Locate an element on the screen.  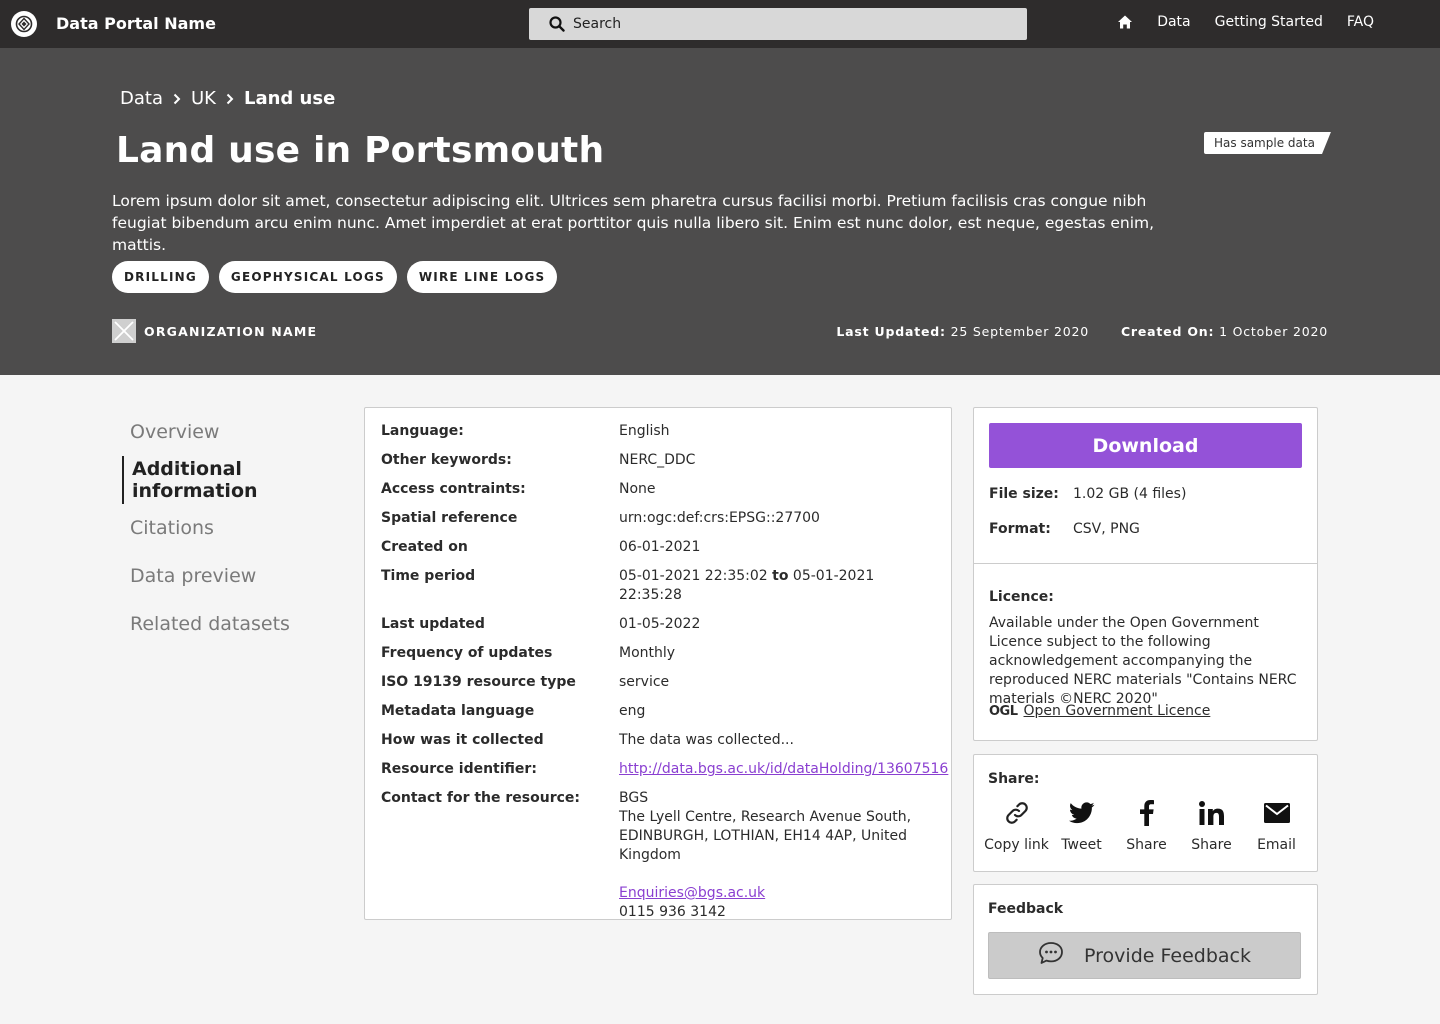
file-size-value: 1.02 GB (4 files) is located at coordinates (1130, 494).